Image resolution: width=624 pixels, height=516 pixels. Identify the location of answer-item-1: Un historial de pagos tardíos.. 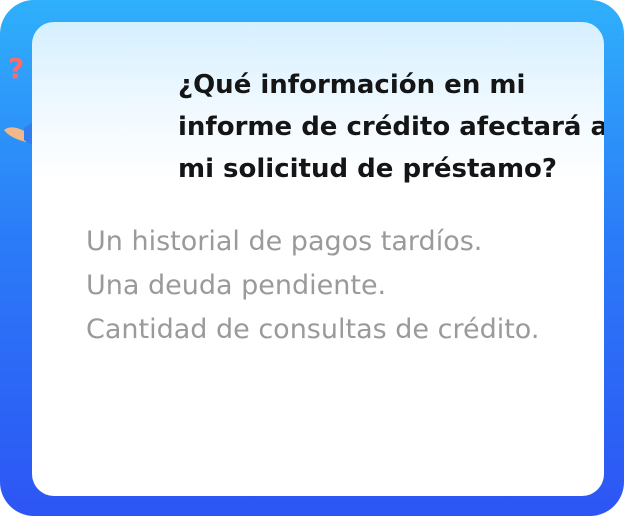
(345, 242).